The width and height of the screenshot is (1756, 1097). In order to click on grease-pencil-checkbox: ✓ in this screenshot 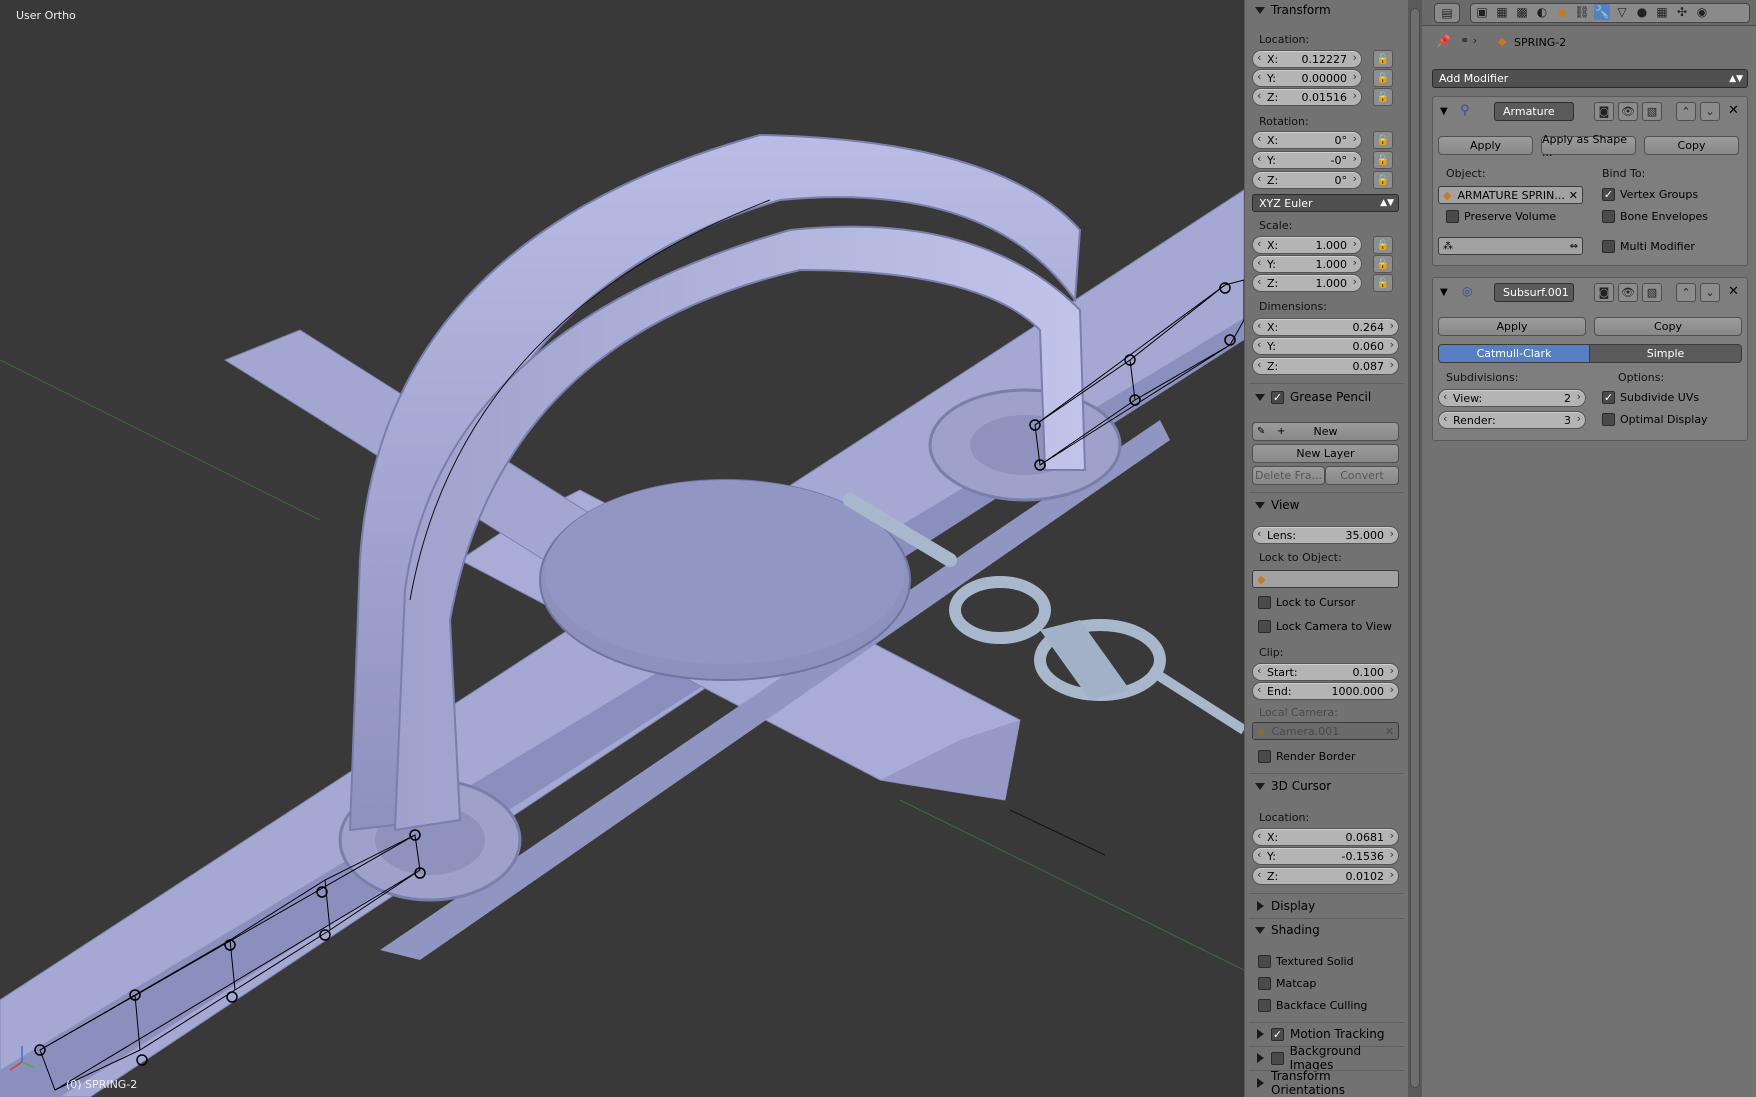, I will do `click(1277, 397)`.